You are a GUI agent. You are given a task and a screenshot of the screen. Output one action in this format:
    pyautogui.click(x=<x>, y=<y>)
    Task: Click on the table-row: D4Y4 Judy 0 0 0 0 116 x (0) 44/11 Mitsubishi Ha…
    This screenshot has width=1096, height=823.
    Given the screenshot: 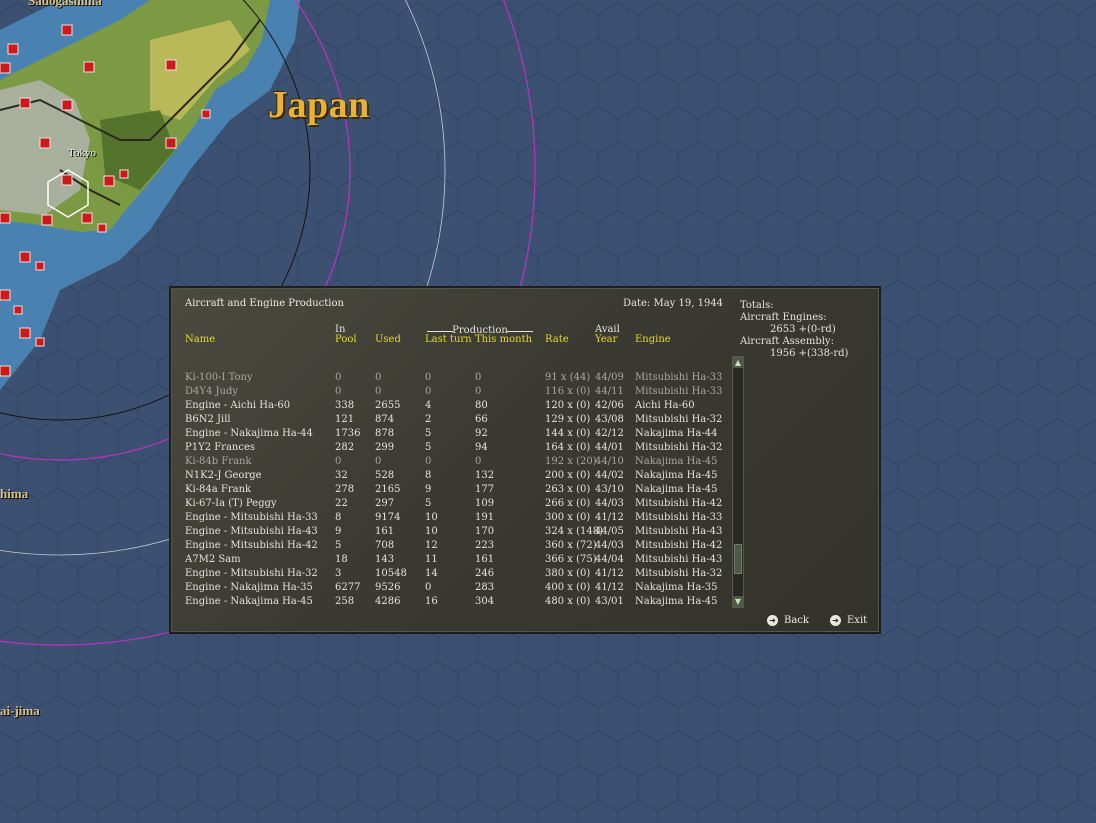 What is the action you would take?
    pyautogui.click(x=451, y=393)
    